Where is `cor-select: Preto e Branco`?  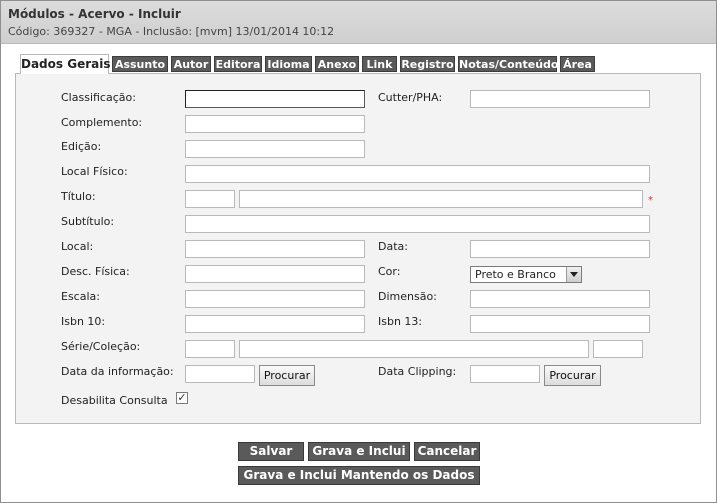
cor-select: Preto e Branco is located at coordinates (526, 274).